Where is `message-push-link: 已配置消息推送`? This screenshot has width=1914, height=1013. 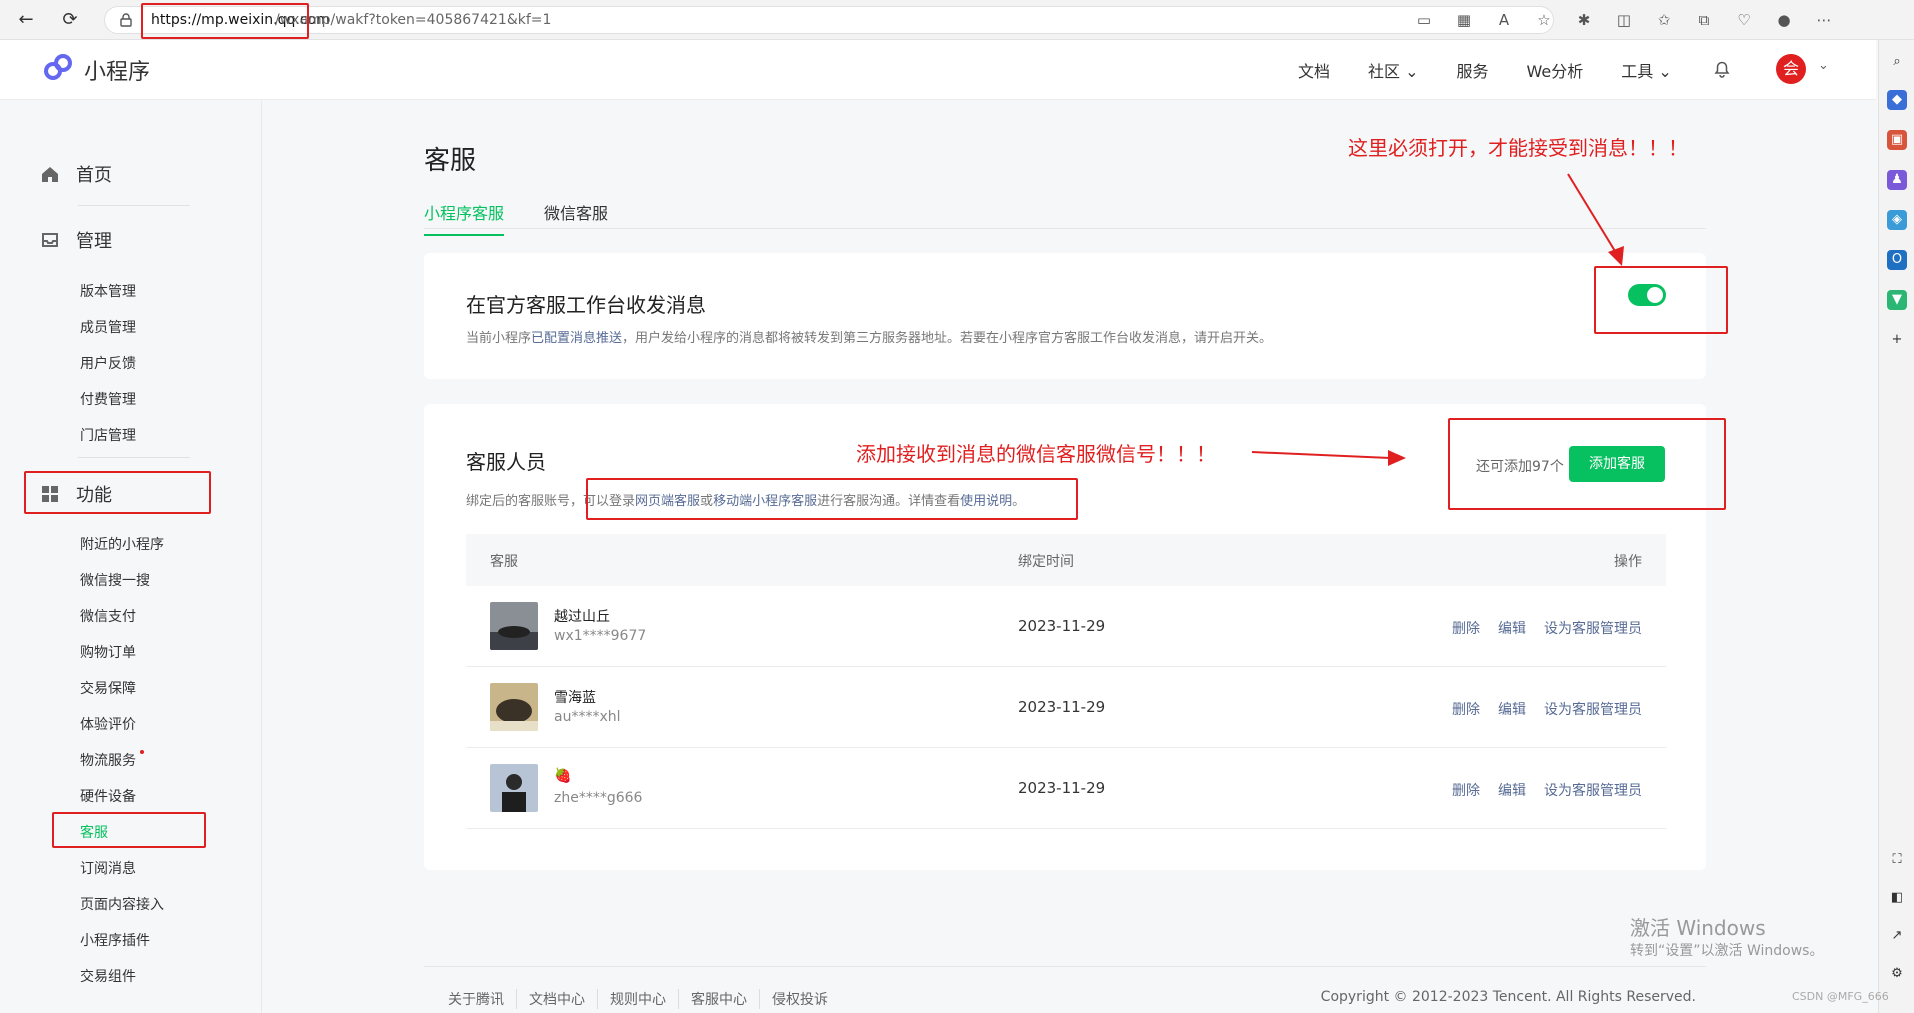 message-push-link: 已配置消息推送 is located at coordinates (576, 338).